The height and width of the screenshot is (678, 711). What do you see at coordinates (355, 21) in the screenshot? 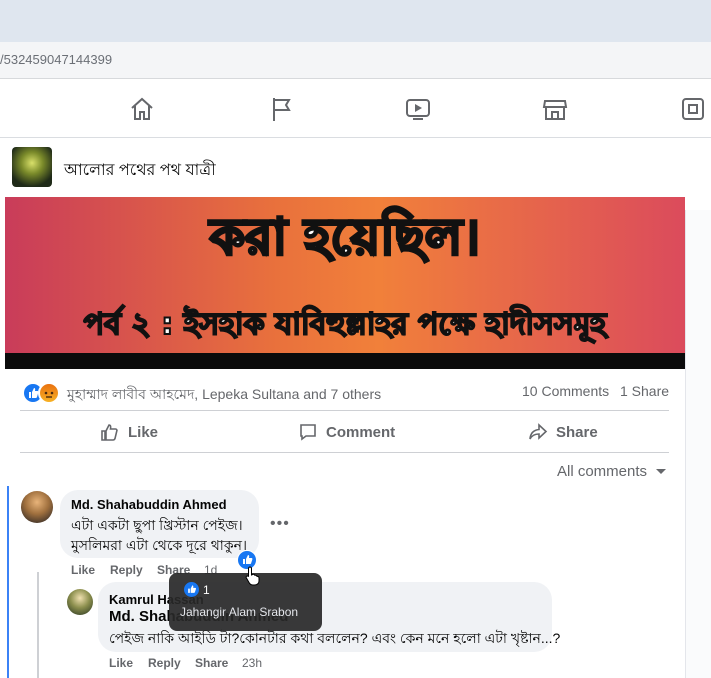
I see `browser-tab-bar` at bounding box center [355, 21].